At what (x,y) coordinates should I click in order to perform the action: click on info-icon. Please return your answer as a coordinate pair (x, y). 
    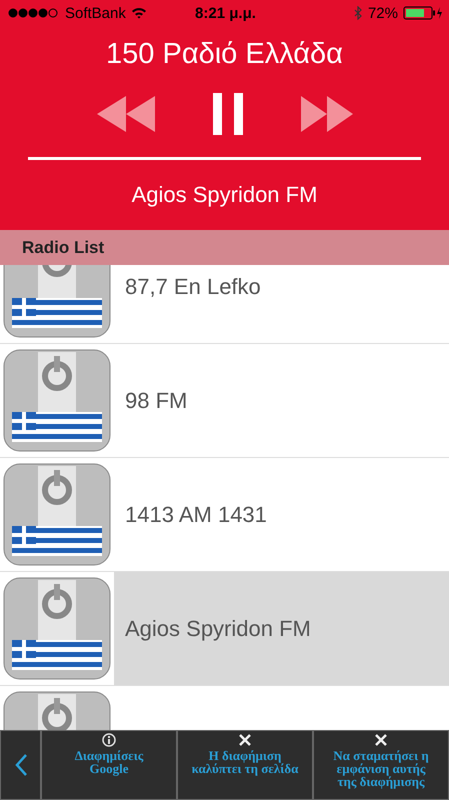
    Looking at the image, I should click on (109, 740).